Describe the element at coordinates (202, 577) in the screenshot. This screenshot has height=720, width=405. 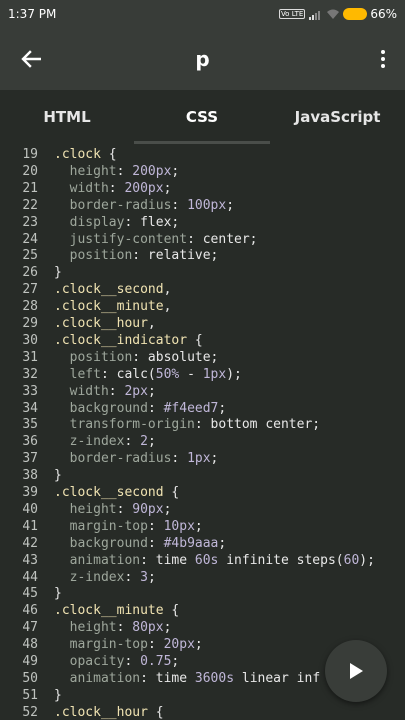
I see `code-line: 44 z-index: 3;` at that location.